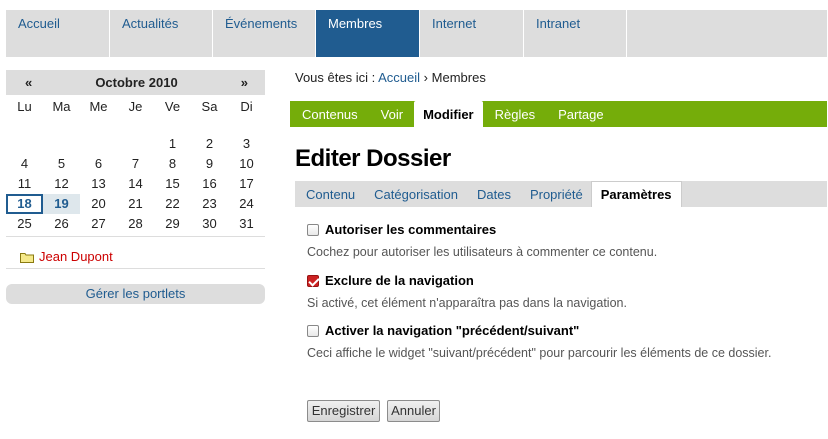  I want to click on view-tab-voir: Voir, so click(391, 114).